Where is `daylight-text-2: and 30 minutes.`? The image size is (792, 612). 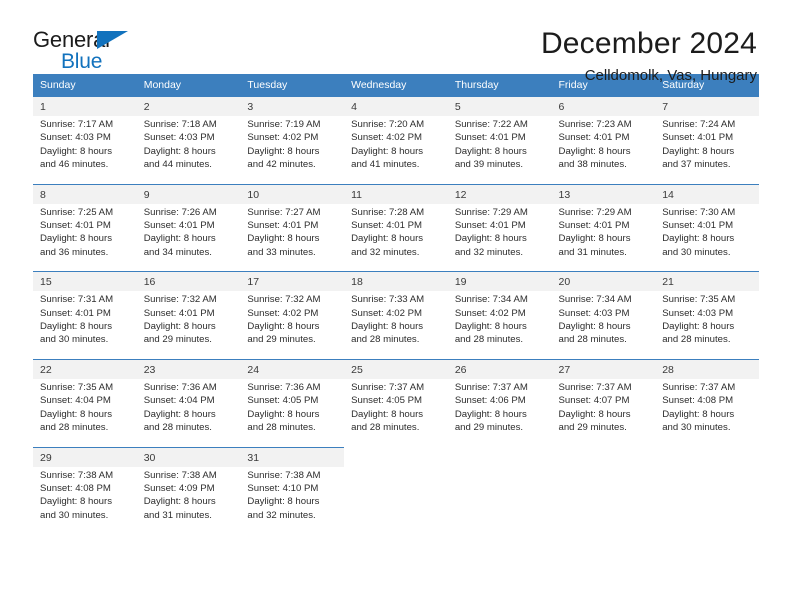 daylight-text-2: and 30 minutes. is located at coordinates (74, 340).